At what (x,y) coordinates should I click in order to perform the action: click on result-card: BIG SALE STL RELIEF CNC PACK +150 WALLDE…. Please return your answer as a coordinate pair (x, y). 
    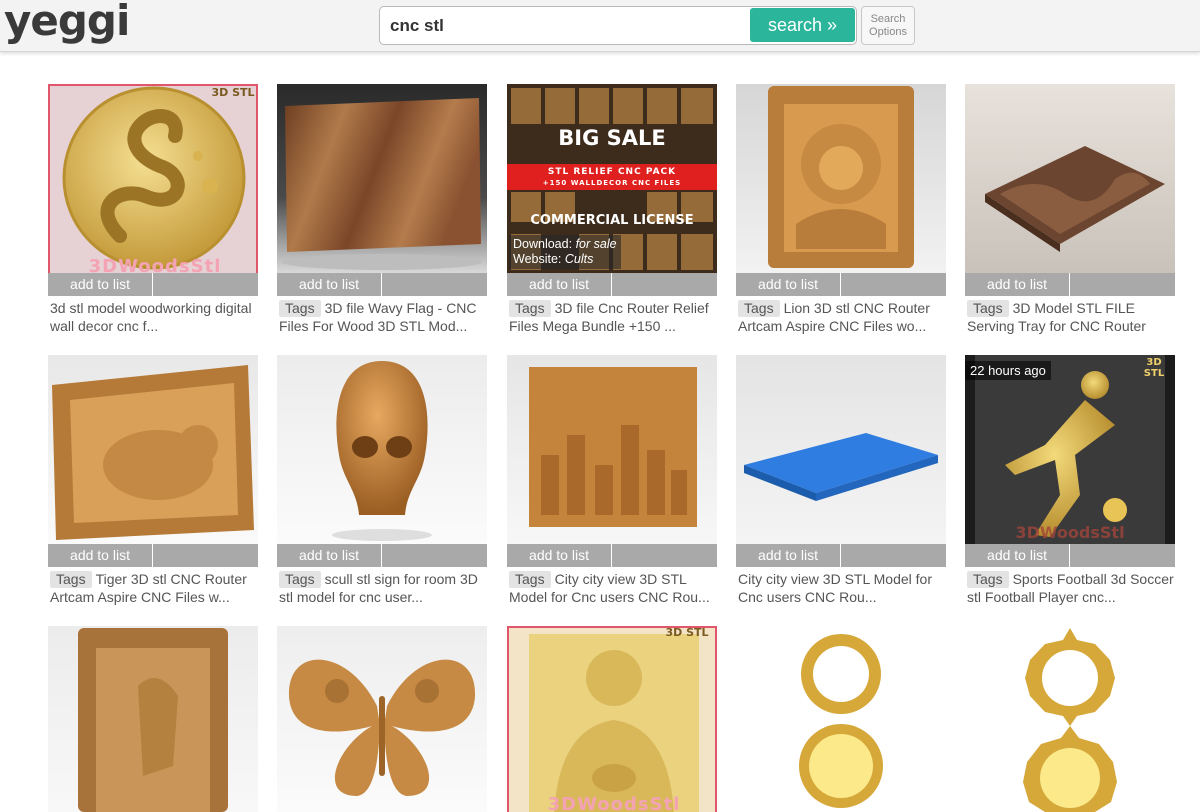
    Looking at the image, I should click on (612, 209).